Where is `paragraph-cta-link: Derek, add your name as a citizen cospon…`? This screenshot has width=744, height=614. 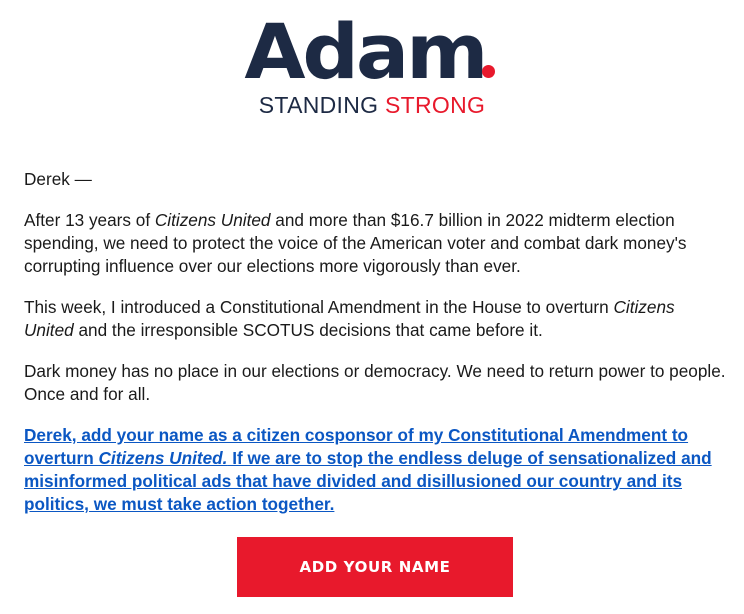
paragraph-cta-link: Derek, add your name as a citizen cospon… is located at coordinates (376, 470).